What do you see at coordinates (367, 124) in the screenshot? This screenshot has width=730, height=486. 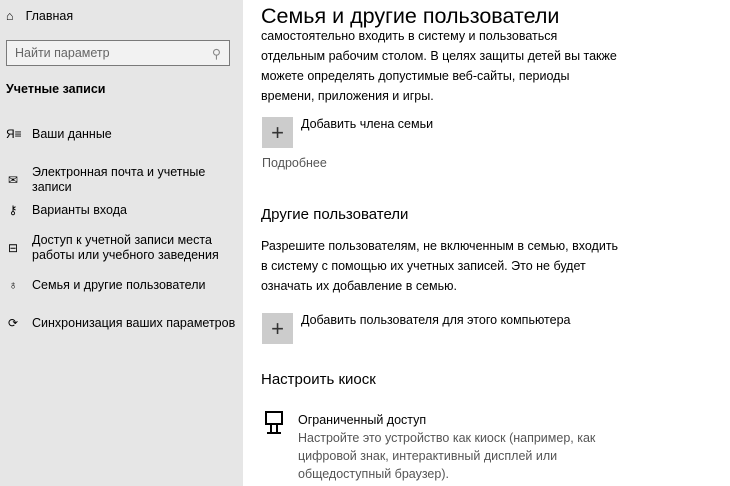 I see `add-family-label: Добавить члена семьи` at bounding box center [367, 124].